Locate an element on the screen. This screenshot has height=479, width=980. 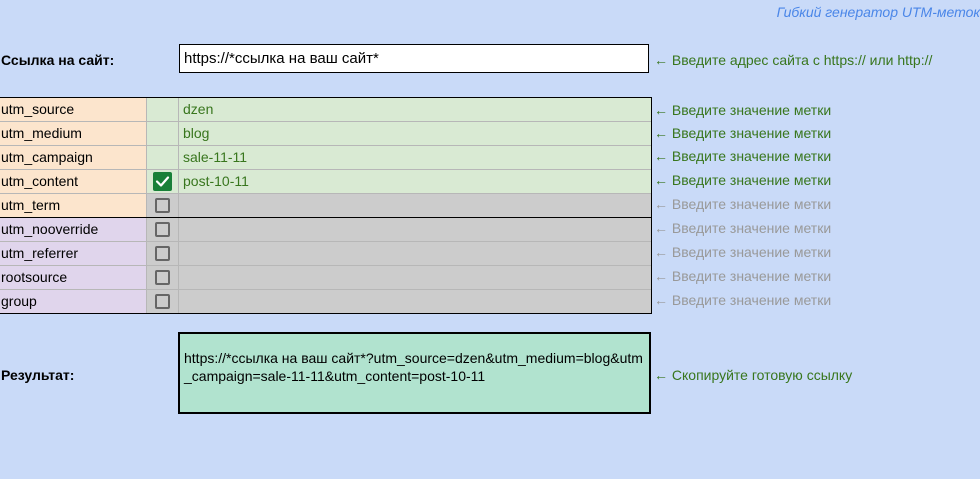
param-name: utm_nooverride is located at coordinates (73, 229).